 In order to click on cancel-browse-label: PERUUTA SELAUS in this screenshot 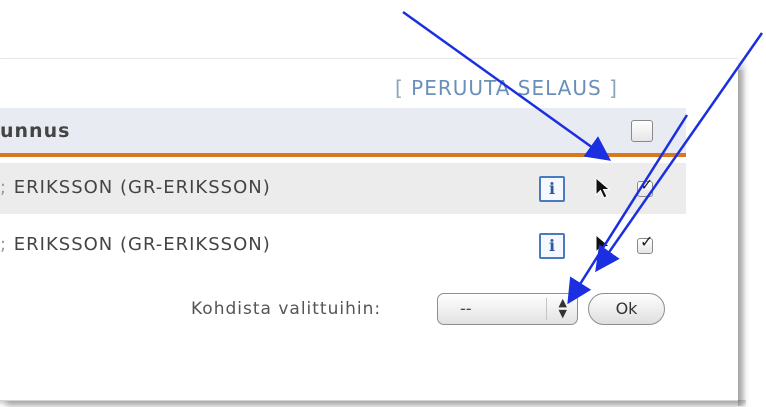, I will do `click(506, 88)`.